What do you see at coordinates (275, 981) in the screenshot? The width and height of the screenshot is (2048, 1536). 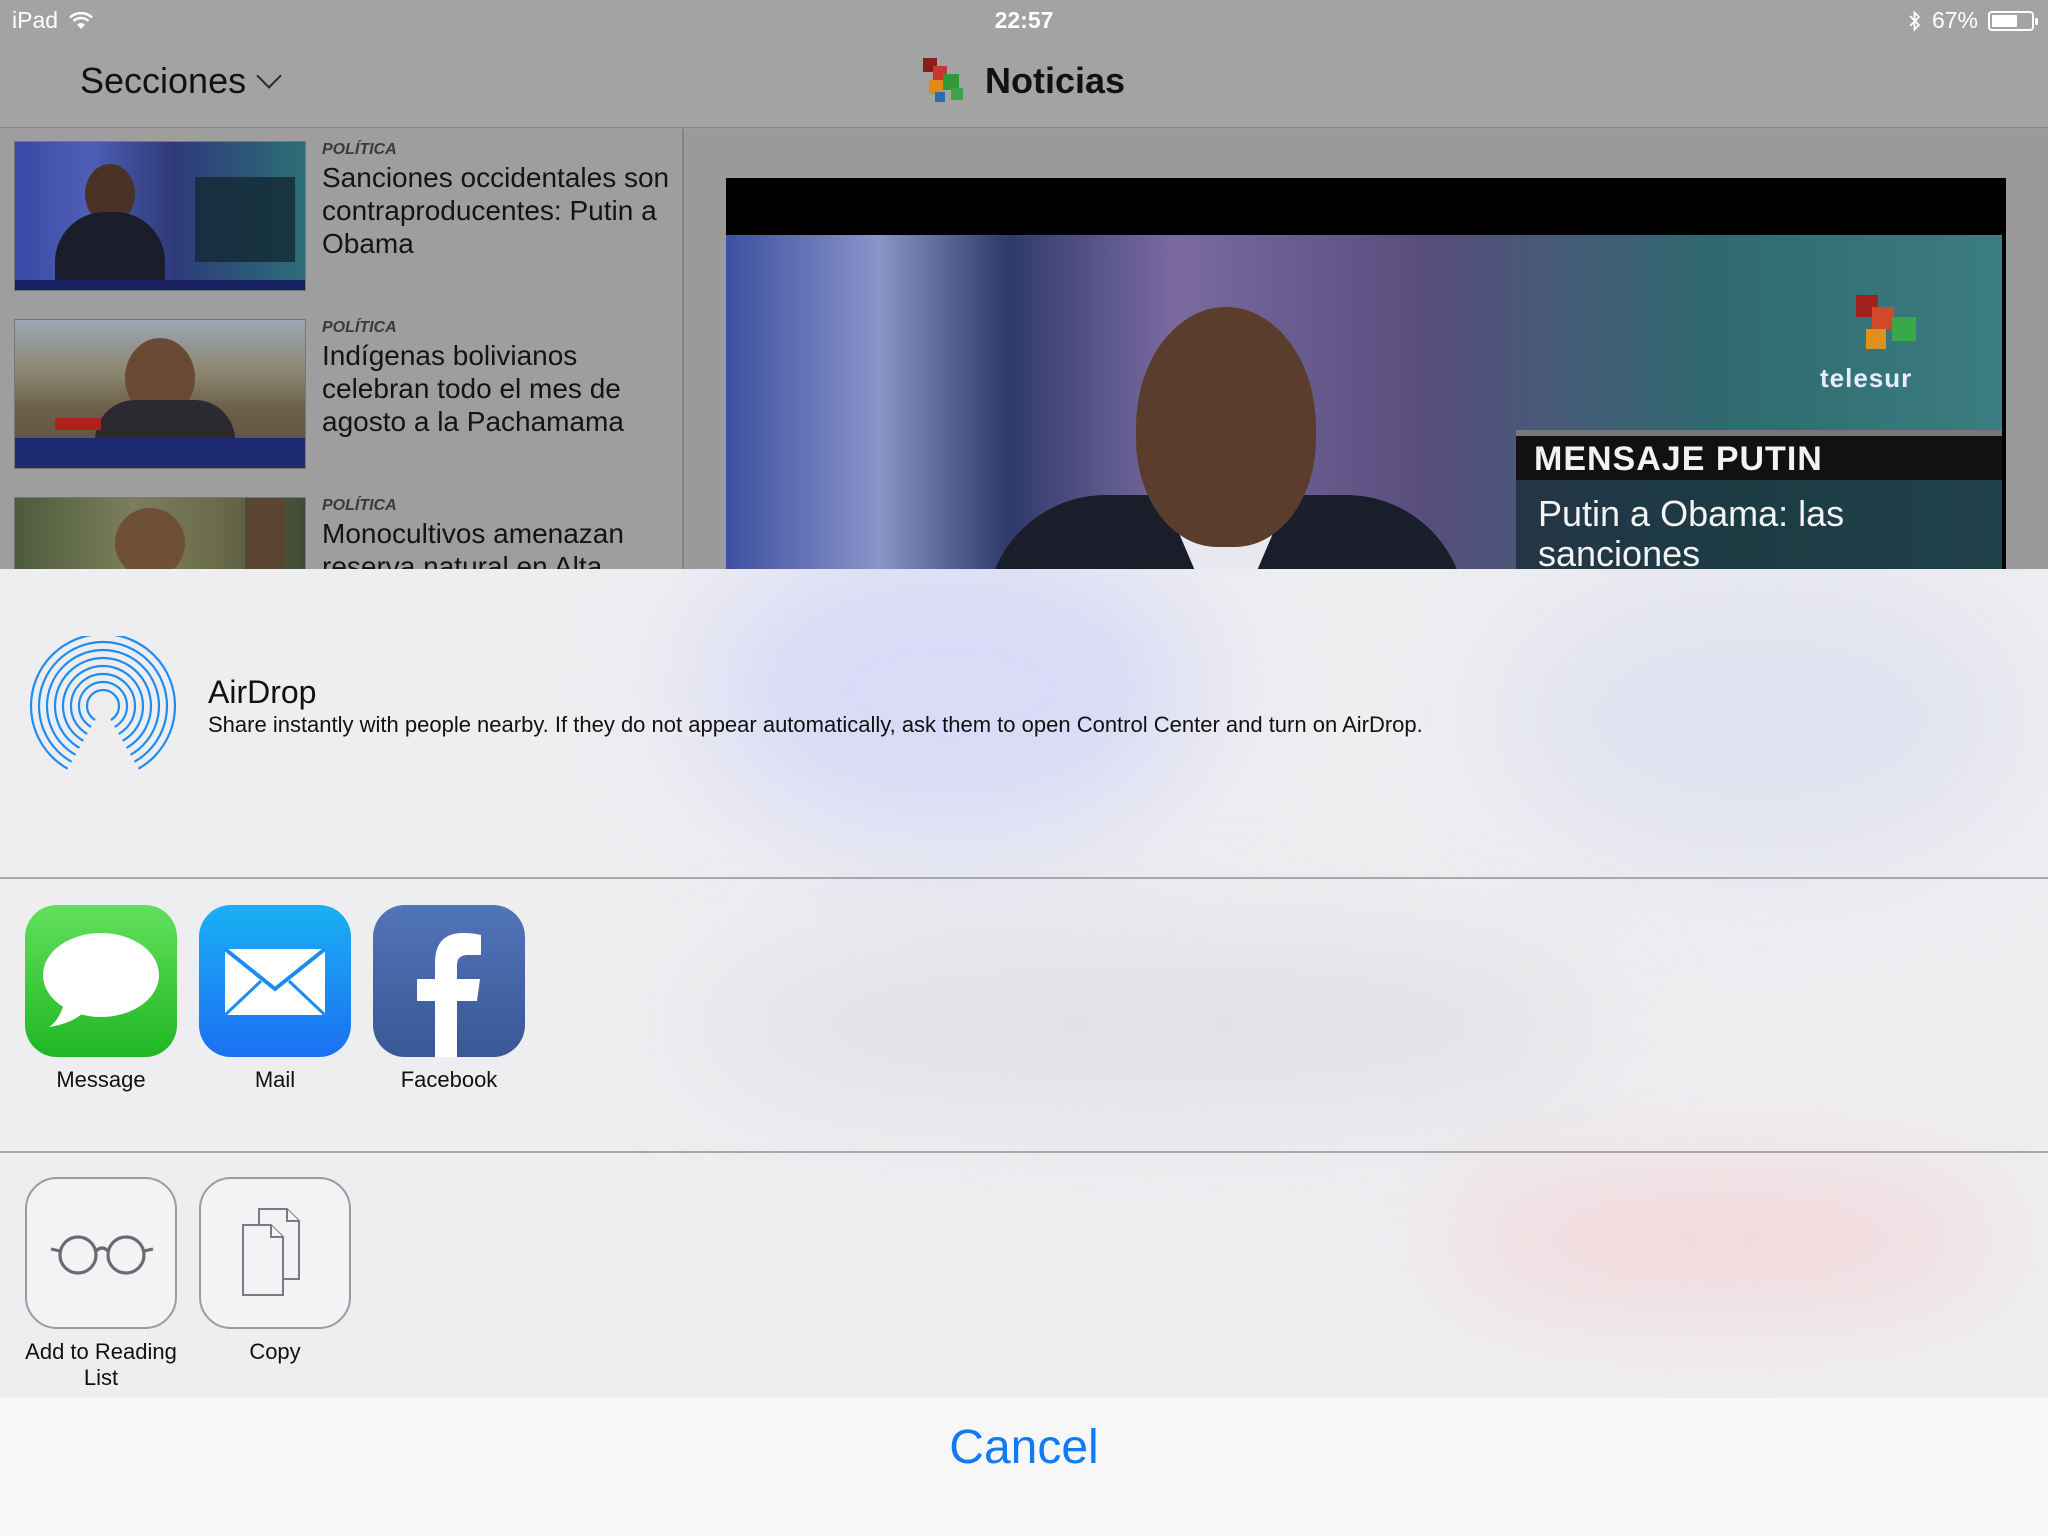 I see `mail-icon` at bounding box center [275, 981].